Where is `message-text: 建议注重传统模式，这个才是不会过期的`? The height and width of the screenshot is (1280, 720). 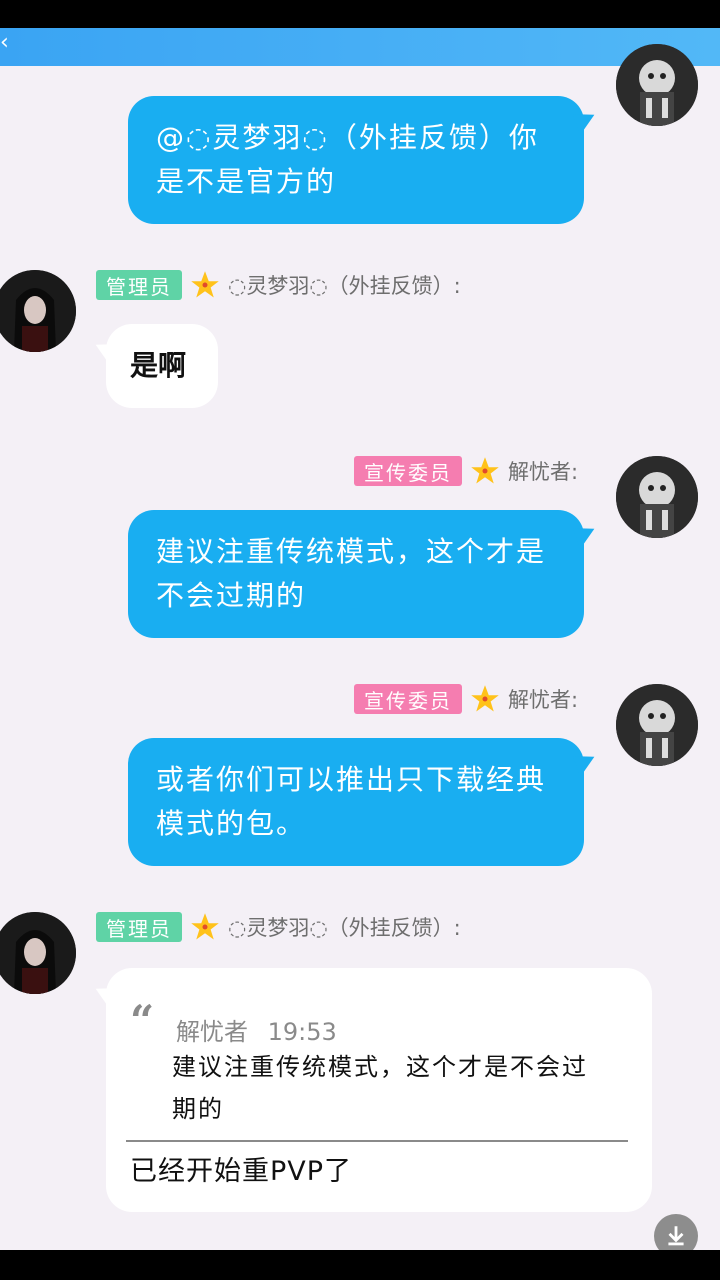 message-text: 建议注重传统模式，这个才是不会过期的 is located at coordinates (351, 573).